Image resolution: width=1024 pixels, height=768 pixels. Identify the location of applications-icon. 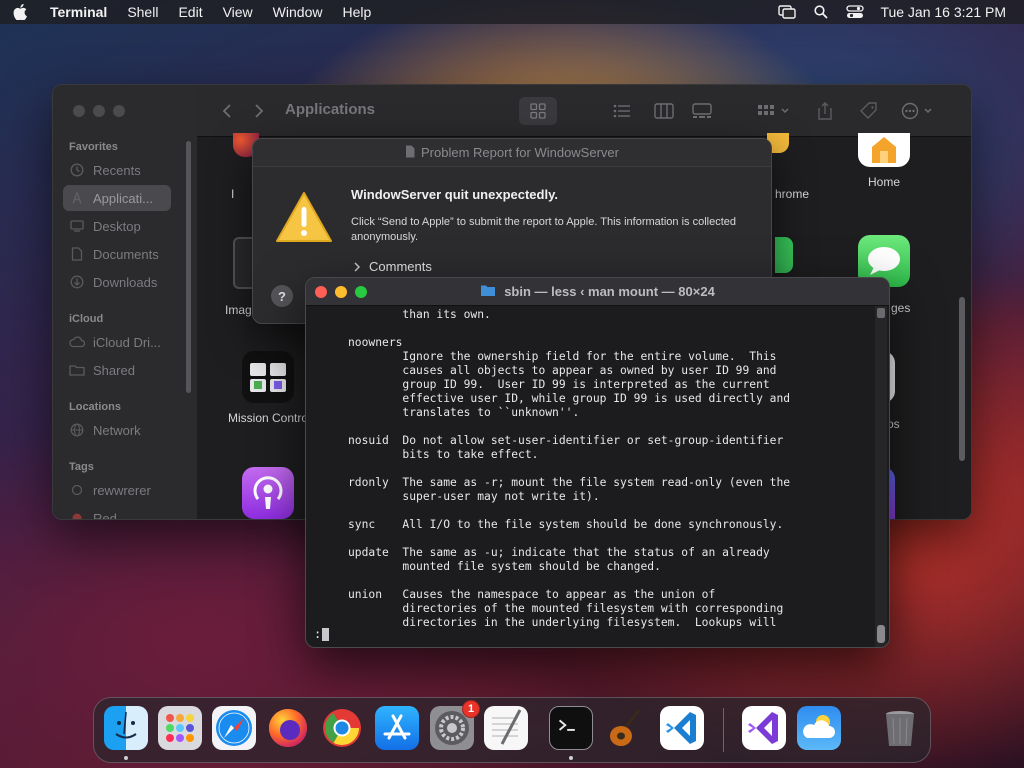
(77, 198).